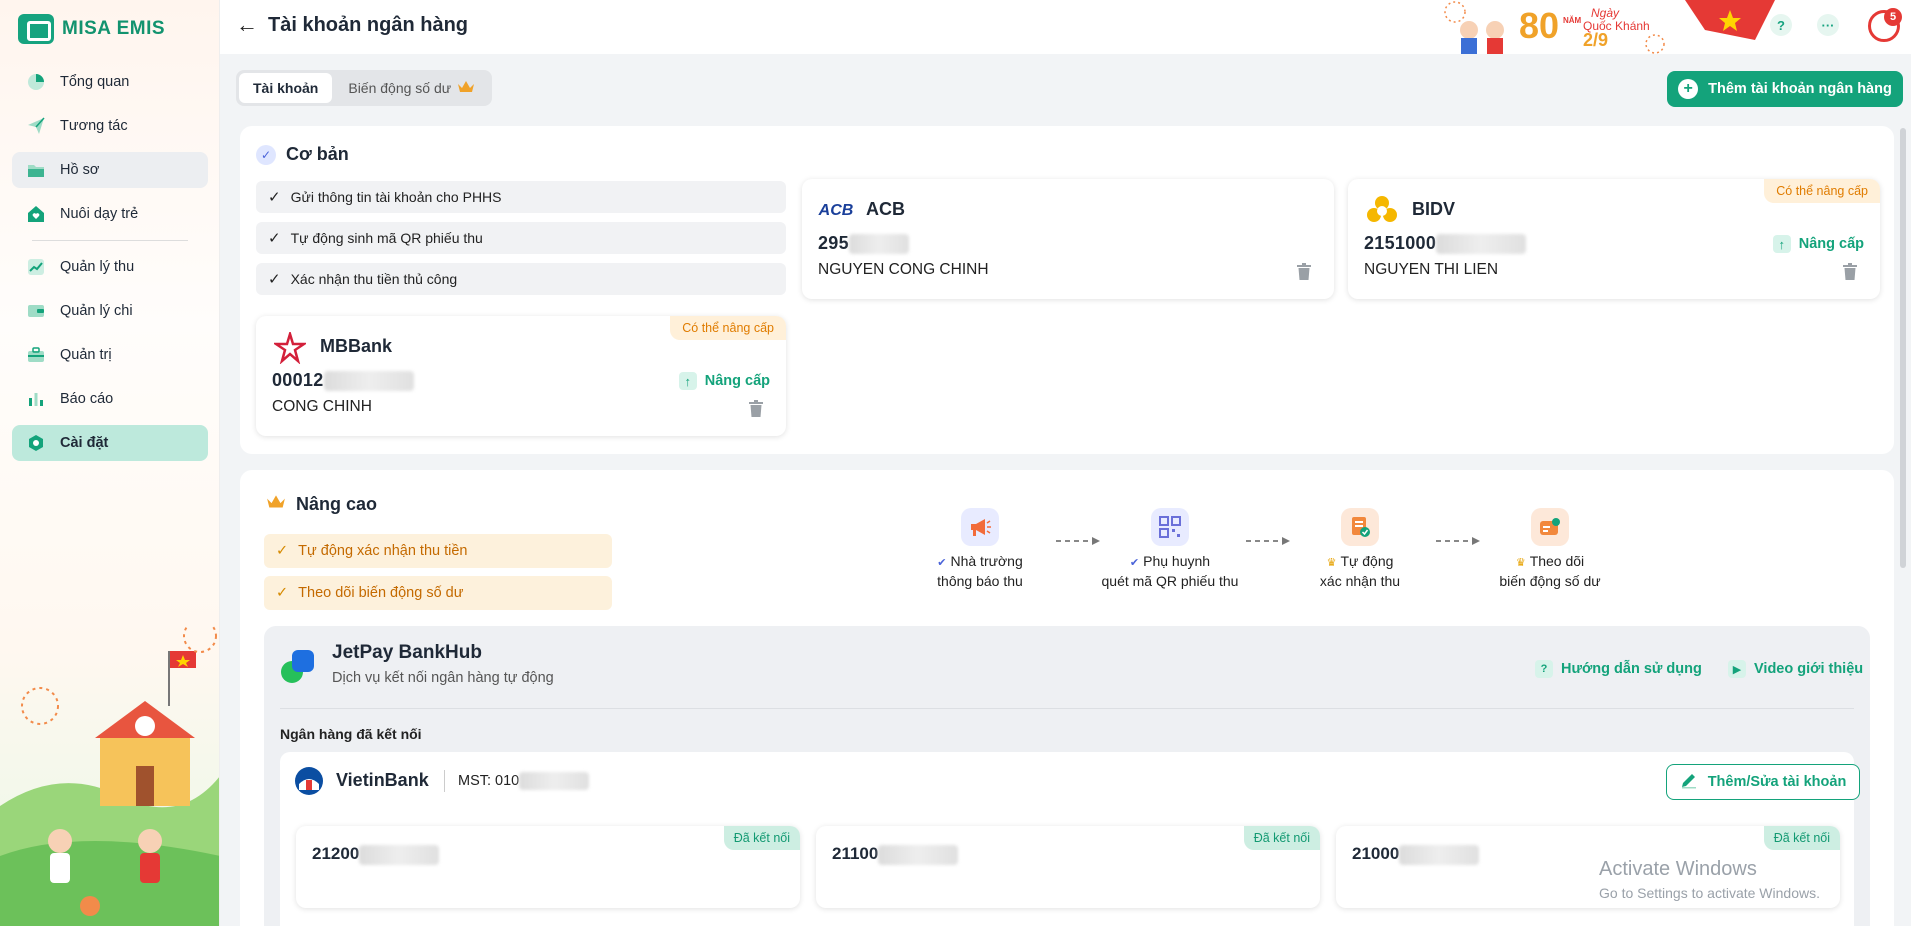 Image resolution: width=1911 pixels, height=926 pixels. I want to click on flow-step-line2: biến động số dư, so click(1550, 581).